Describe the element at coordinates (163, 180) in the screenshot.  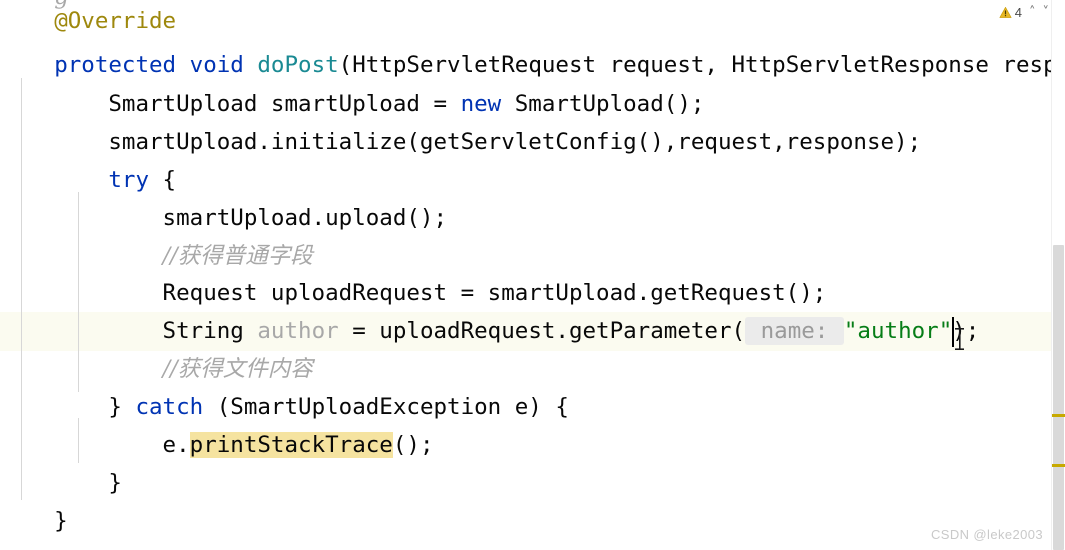
I see `code-token-default: {` at that location.